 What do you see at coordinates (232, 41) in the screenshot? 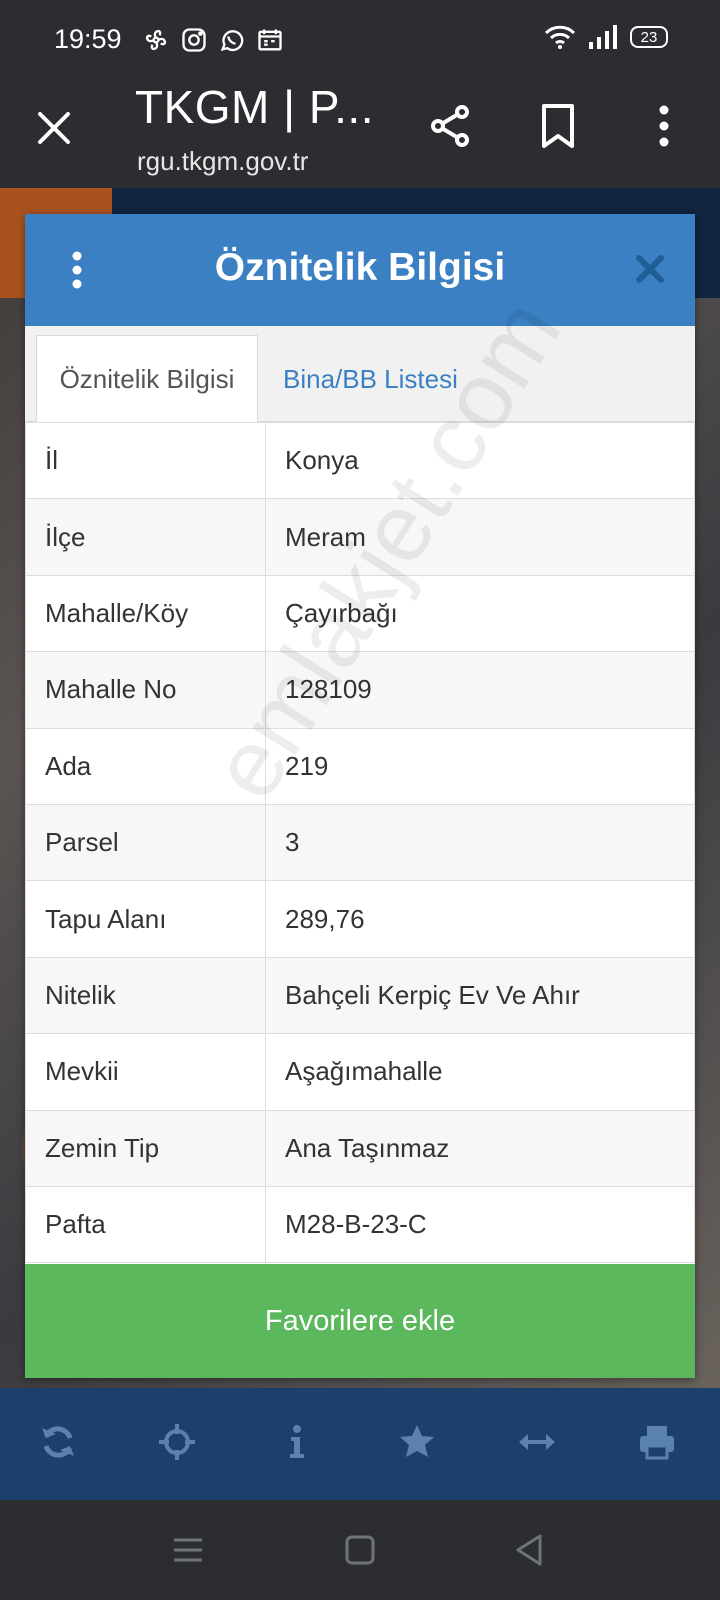
I see `whatsapp-icon` at bounding box center [232, 41].